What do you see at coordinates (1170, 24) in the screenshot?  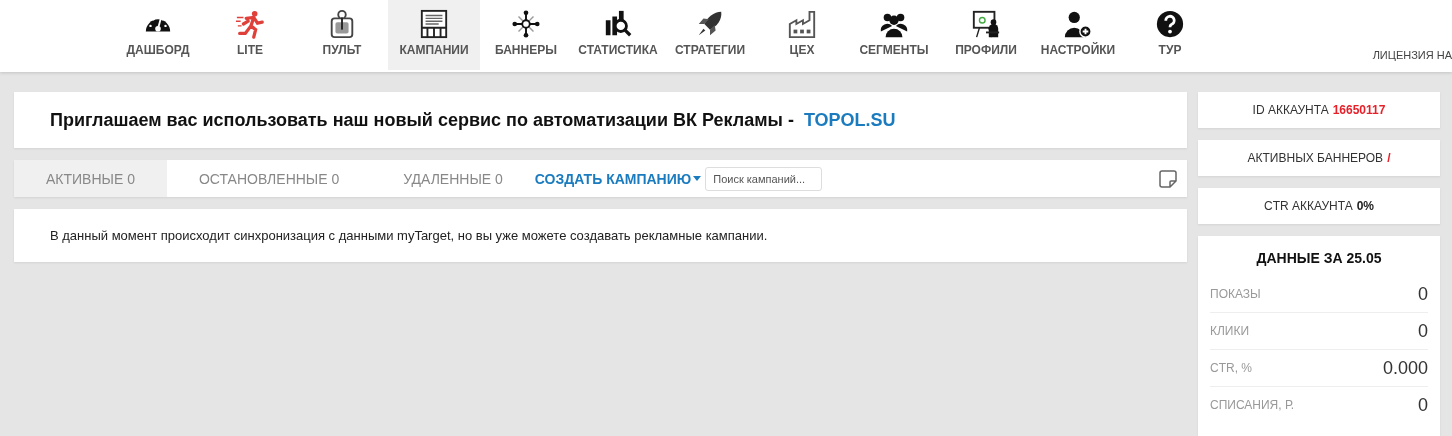 I see `help-icon` at bounding box center [1170, 24].